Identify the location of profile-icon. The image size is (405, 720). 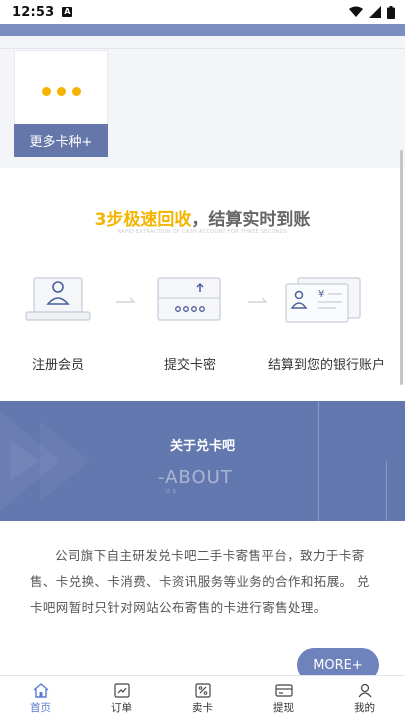
(364, 690).